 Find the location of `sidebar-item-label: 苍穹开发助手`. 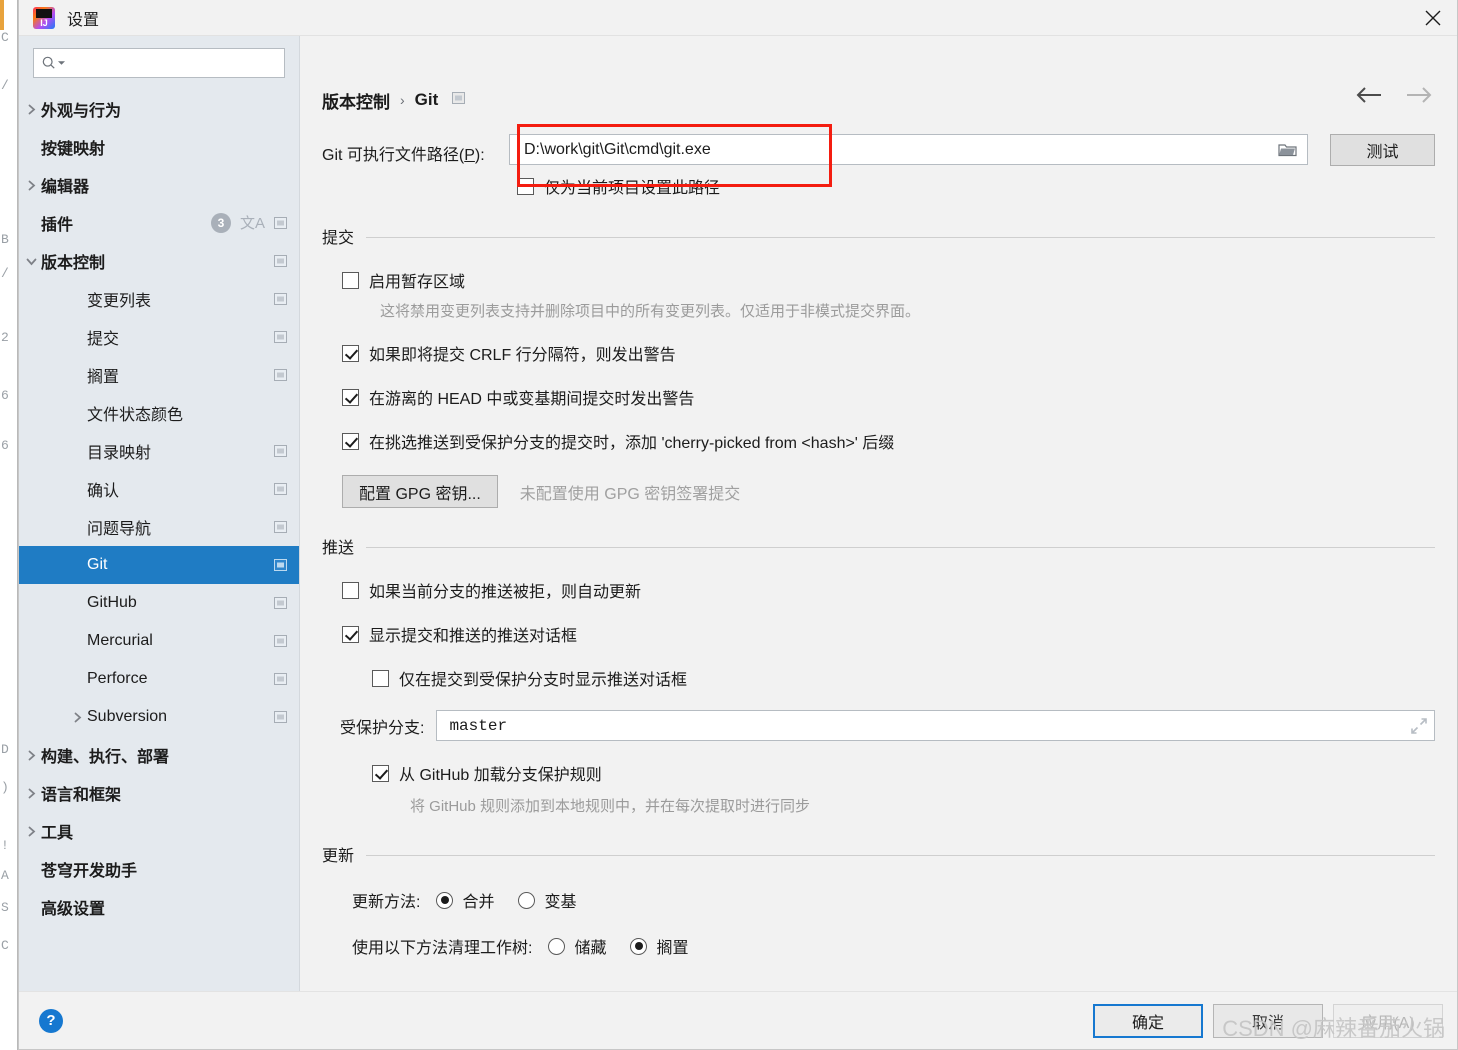

sidebar-item-label: 苍穹开发助手 is located at coordinates (89, 871).